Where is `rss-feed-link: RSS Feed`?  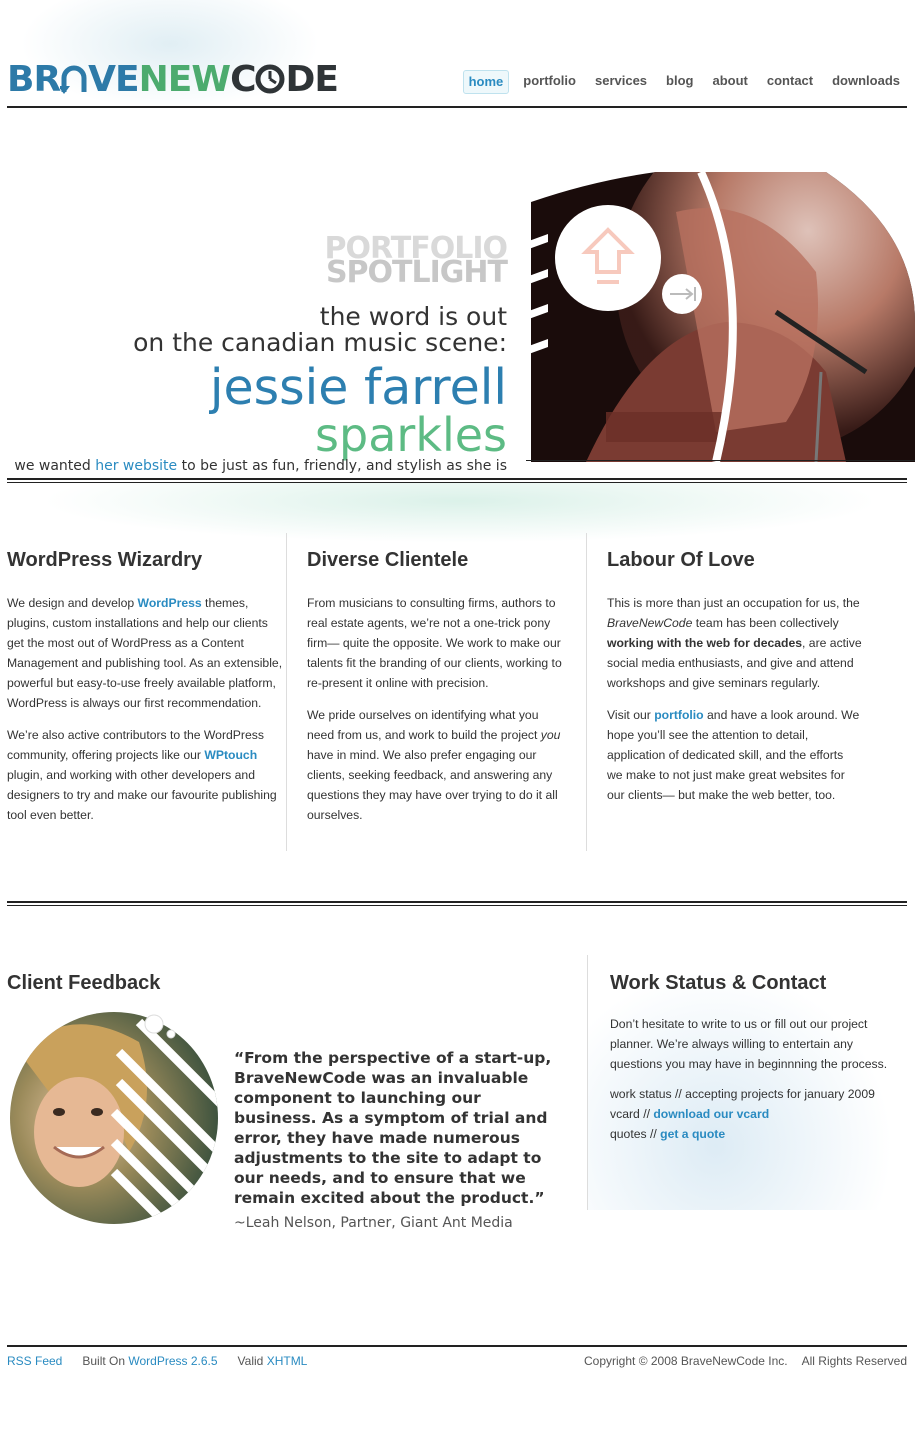 rss-feed-link: RSS Feed is located at coordinates (34, 1361).